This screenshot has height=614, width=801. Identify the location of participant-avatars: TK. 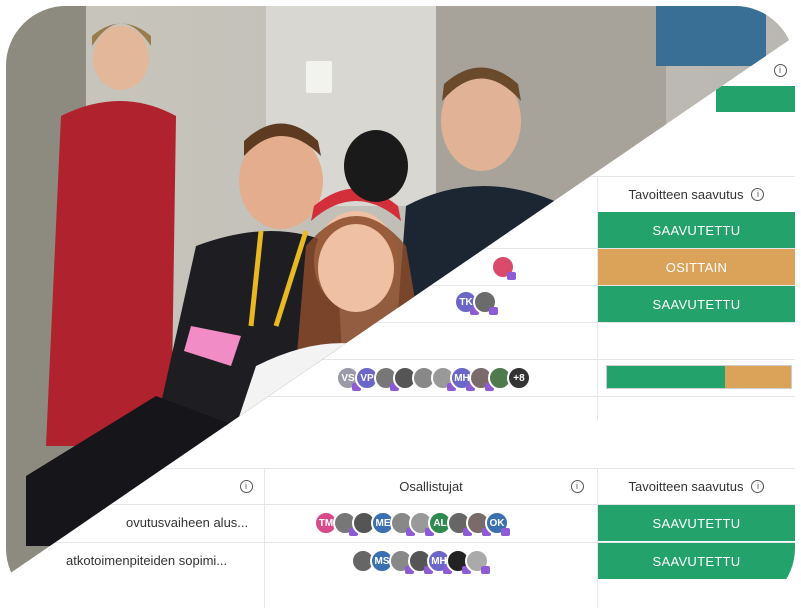
(476, 302).